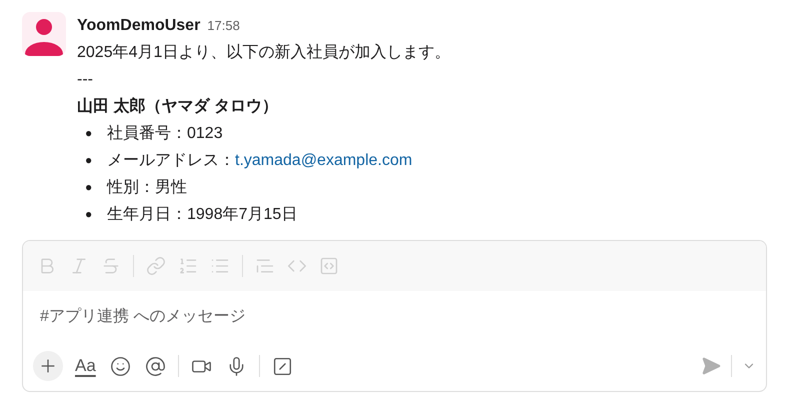 This screenshot has width=789, height=417. What do you see at coordinates (165, 134) in the screenshot?
I see `list-item-text: 社員番号：0123` at bounding box center [165, 134].